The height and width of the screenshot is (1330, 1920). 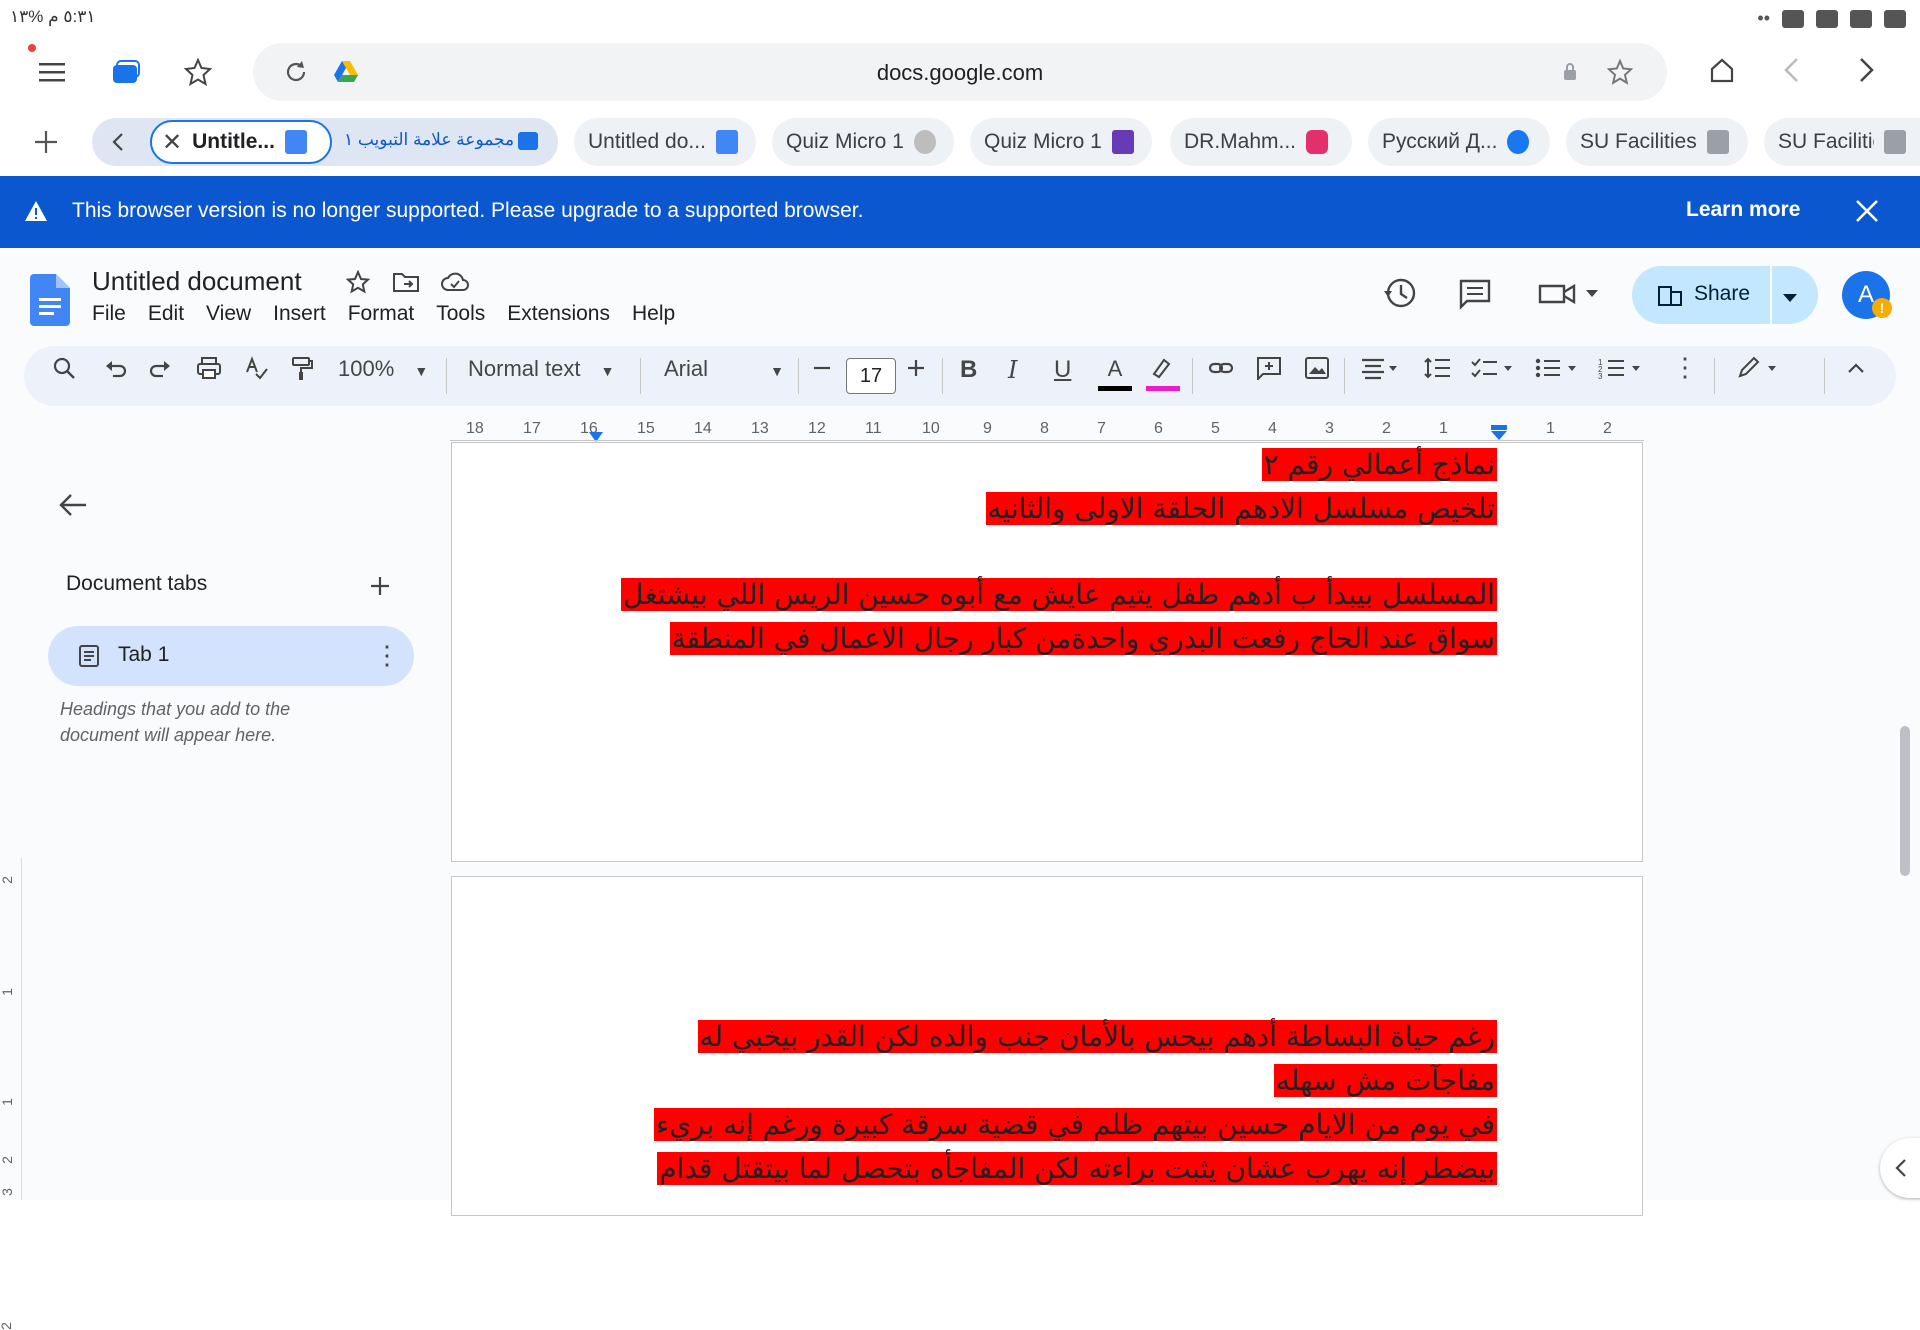 I want to click on underline-icon: U, so click(x=1062, y=370).